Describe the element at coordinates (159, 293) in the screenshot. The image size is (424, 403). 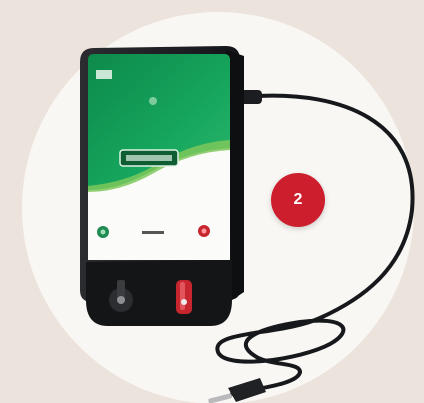
I see `terminal-base` at that location.